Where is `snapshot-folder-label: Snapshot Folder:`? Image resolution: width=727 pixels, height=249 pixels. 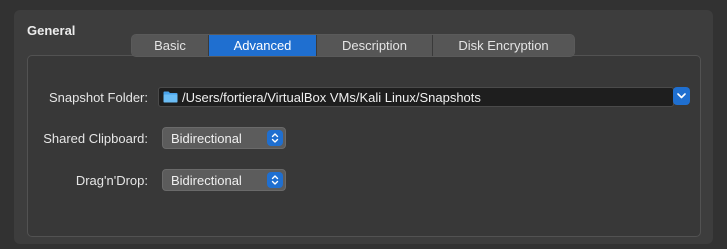
snapshot-folder-label: Snapshot Folder: is located at coordinates (98, 97).